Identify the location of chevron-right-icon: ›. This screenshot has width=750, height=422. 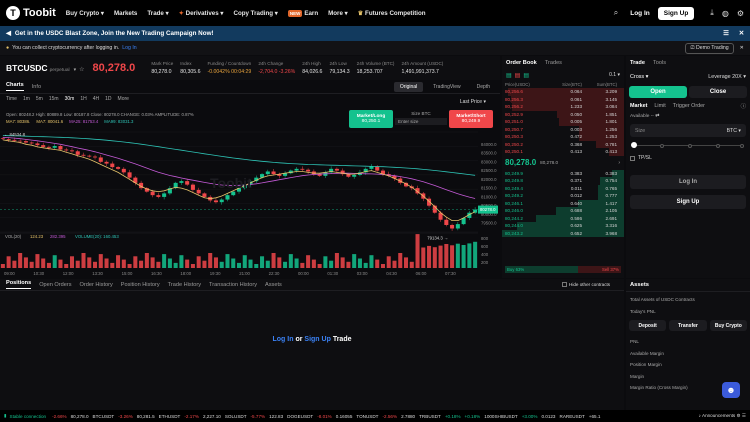
(619, 163).